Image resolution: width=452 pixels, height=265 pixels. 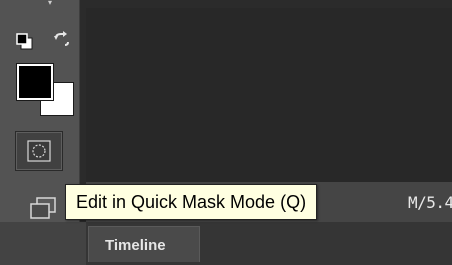 What do you see at coordinates (25, 42) in the screenshot?
I see `default-colors-icon` at bounding box center [25, 42].